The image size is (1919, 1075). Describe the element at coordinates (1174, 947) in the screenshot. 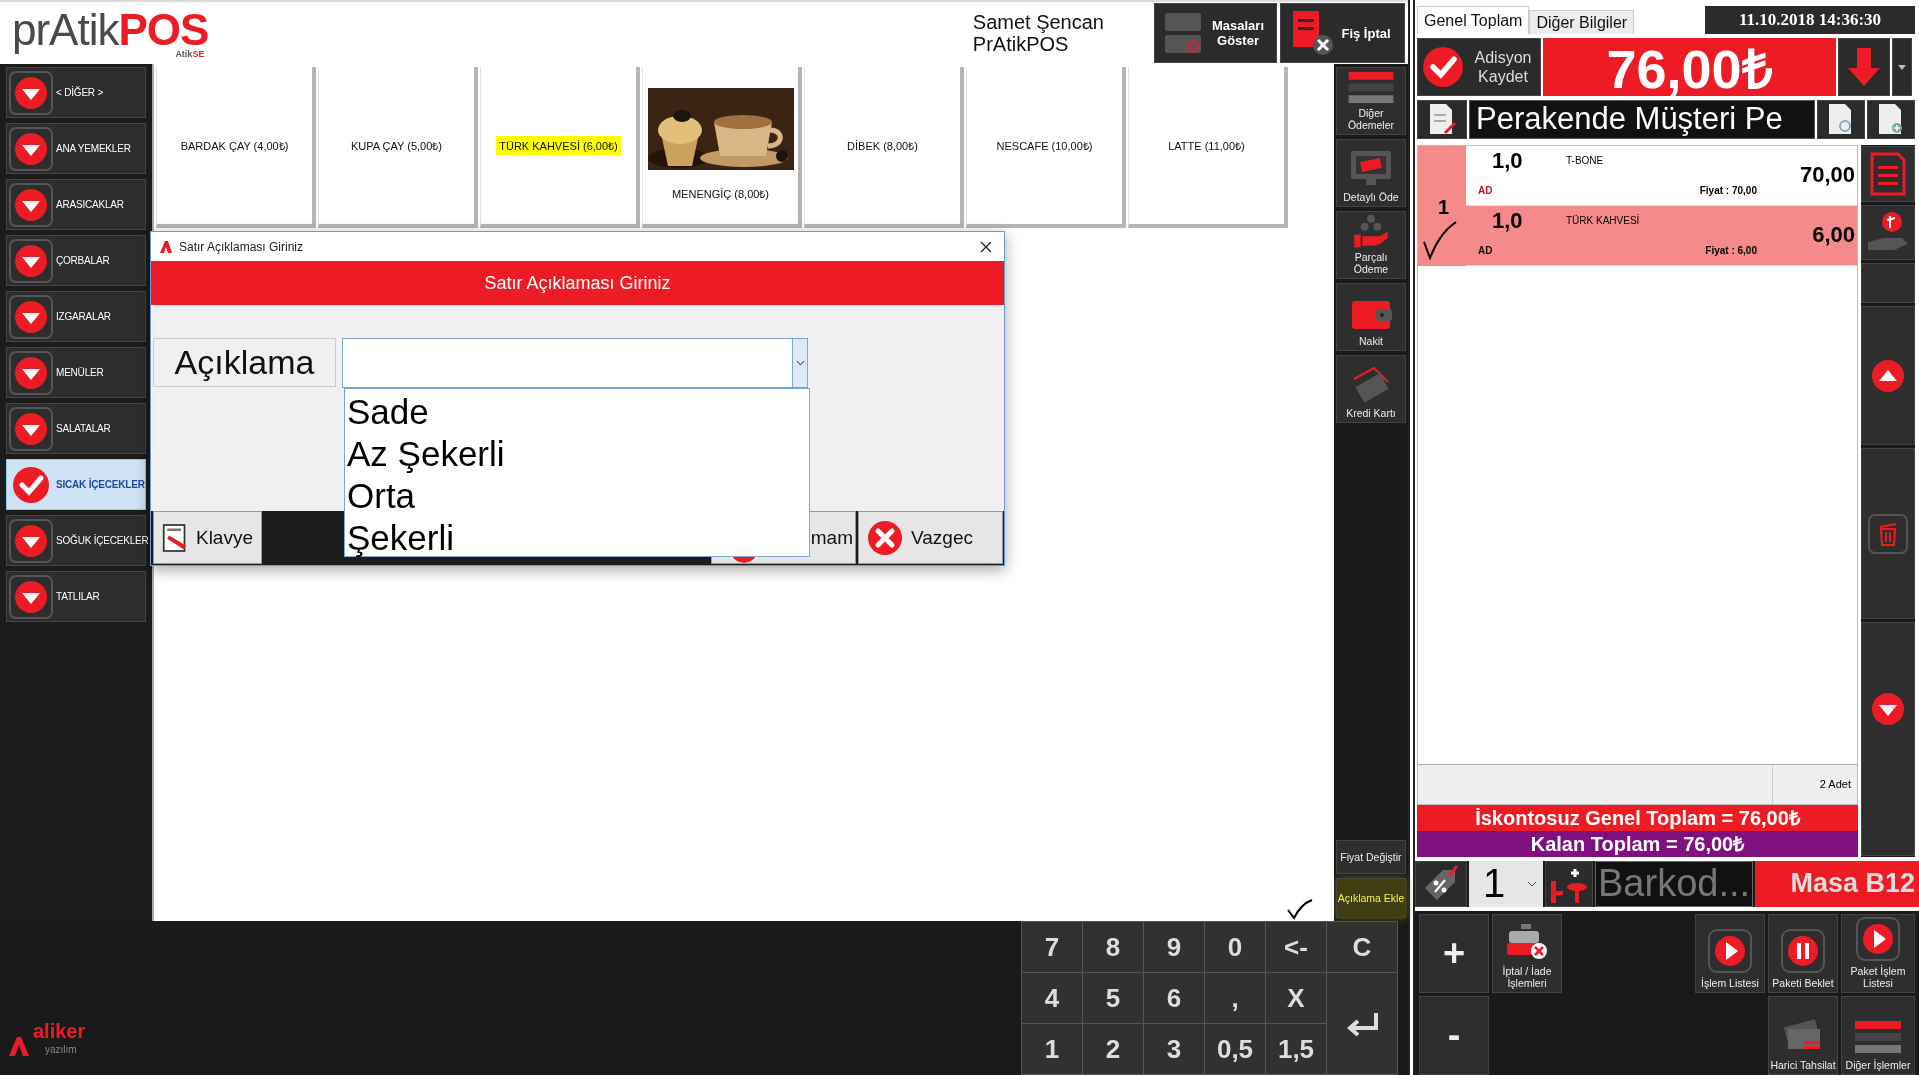

I see `keypad-key: 9` at that location.